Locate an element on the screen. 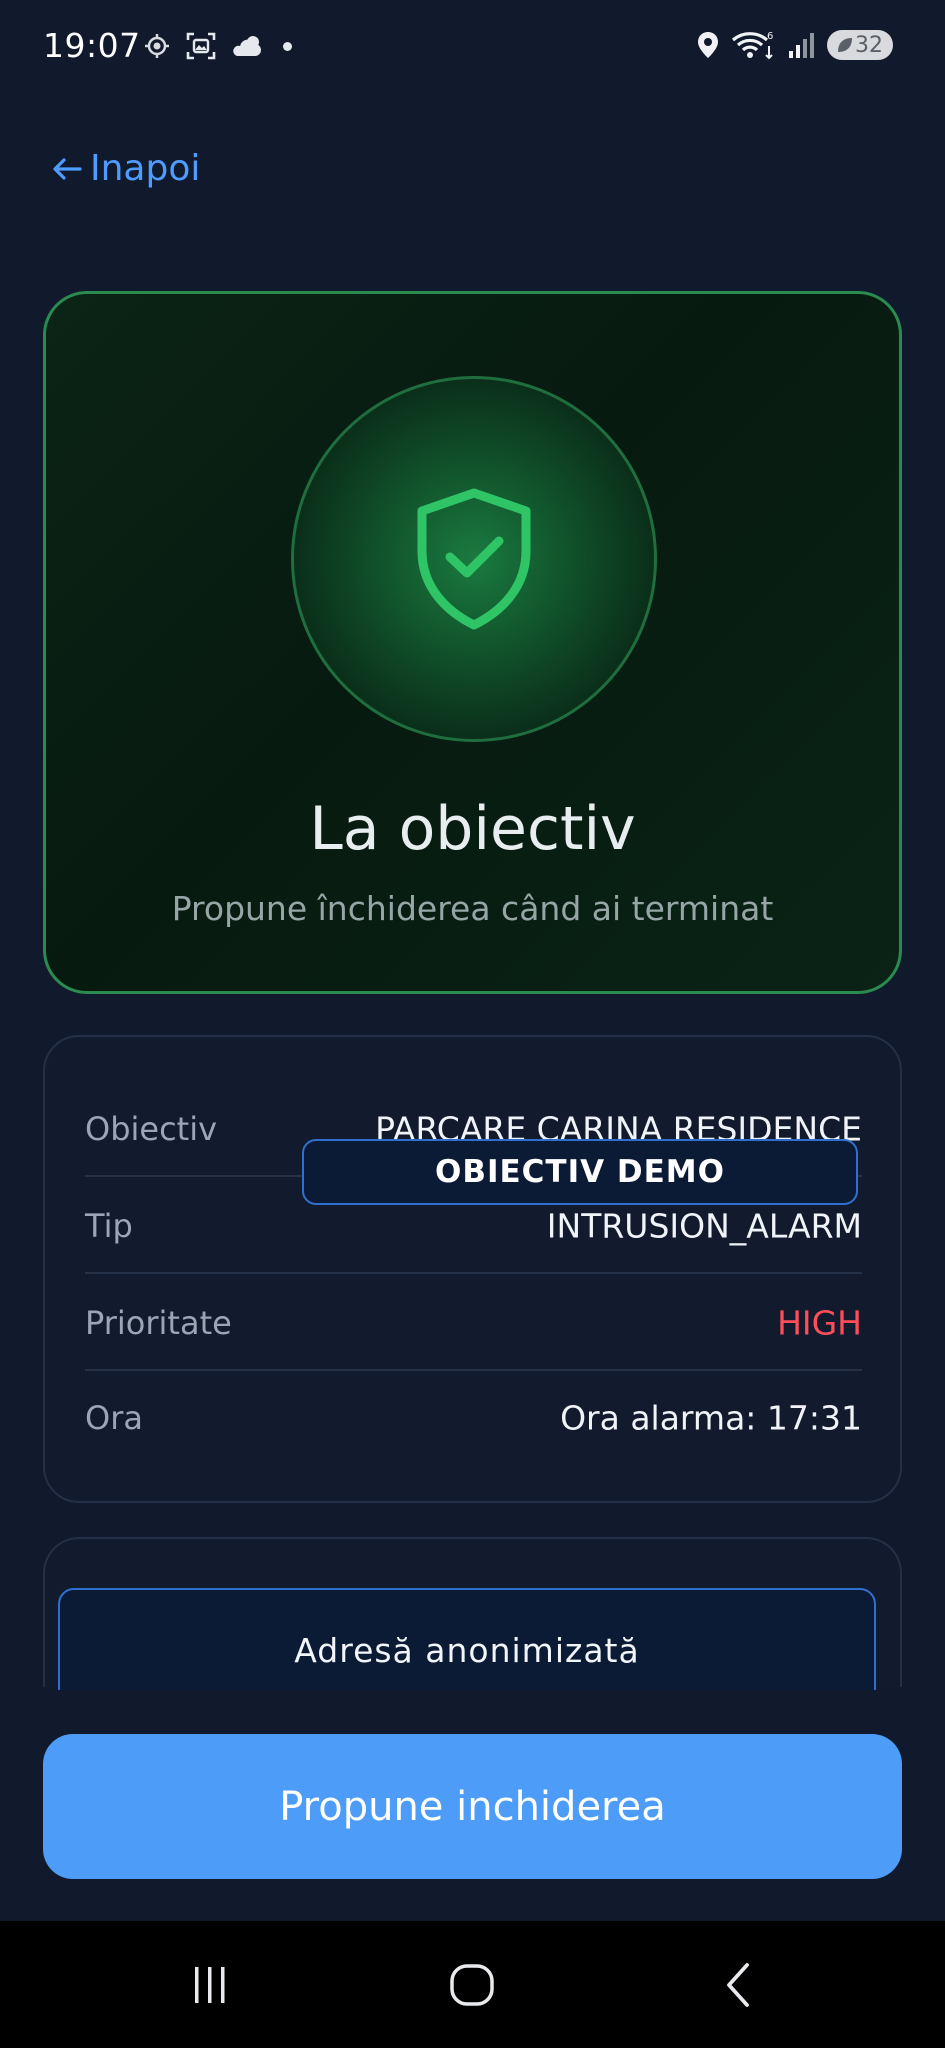 The height and width of the screenshot is (2048, 945). svg-text: 6 is located at coordinates (770, 36).